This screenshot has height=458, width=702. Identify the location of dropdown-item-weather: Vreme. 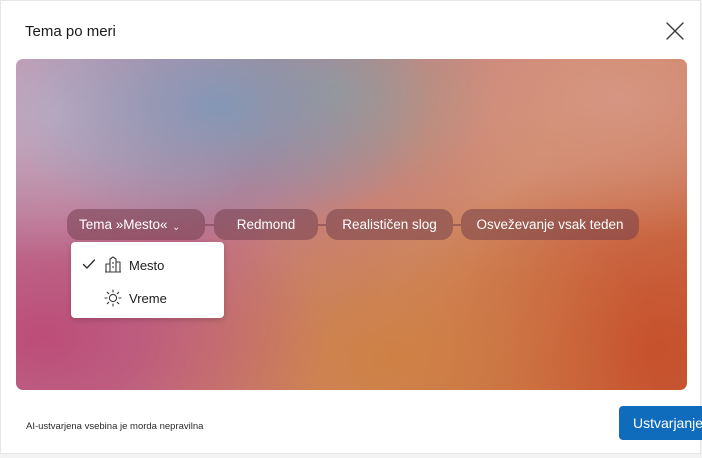
(147, 299).